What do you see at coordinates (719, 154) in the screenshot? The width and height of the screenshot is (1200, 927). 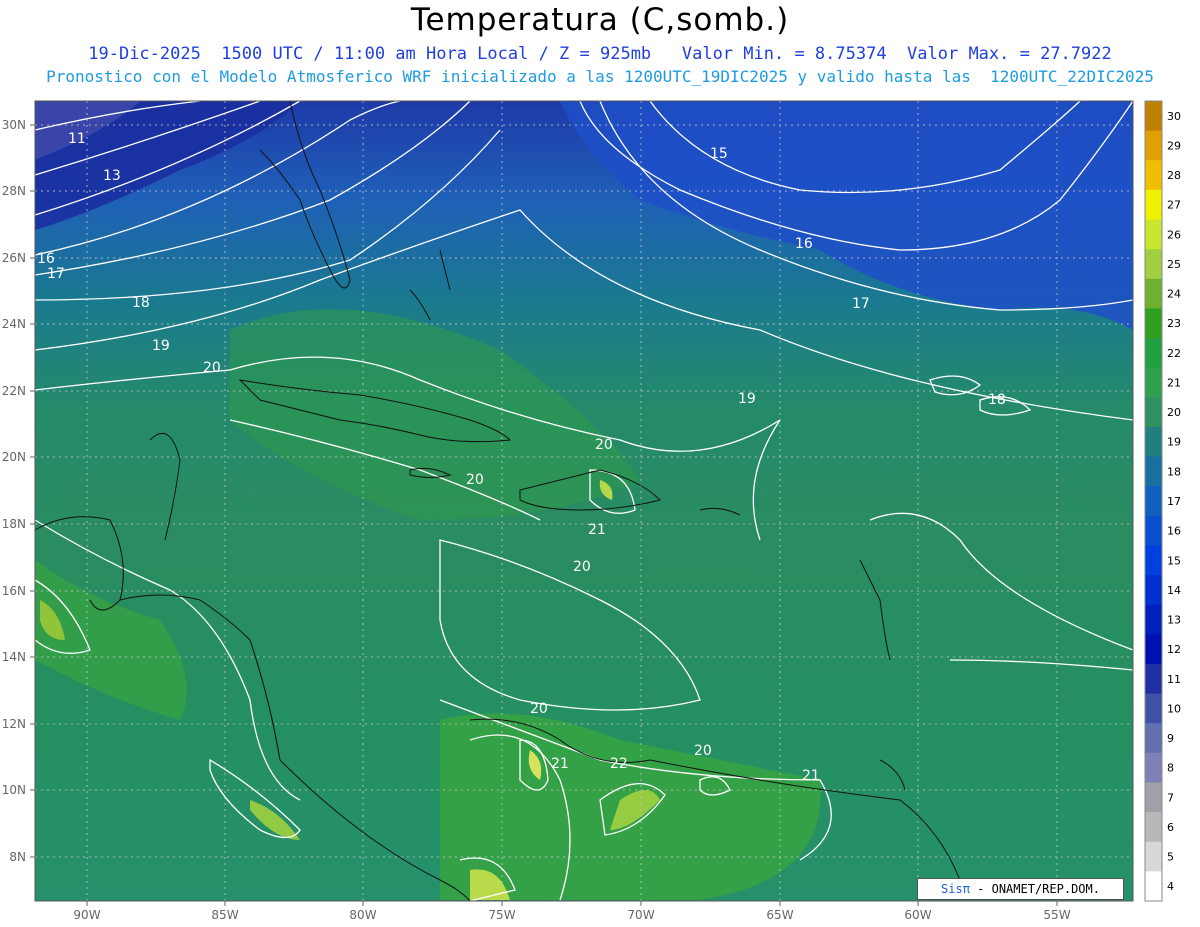 I see `contour-label: 15` at bounding box center [719, 154].